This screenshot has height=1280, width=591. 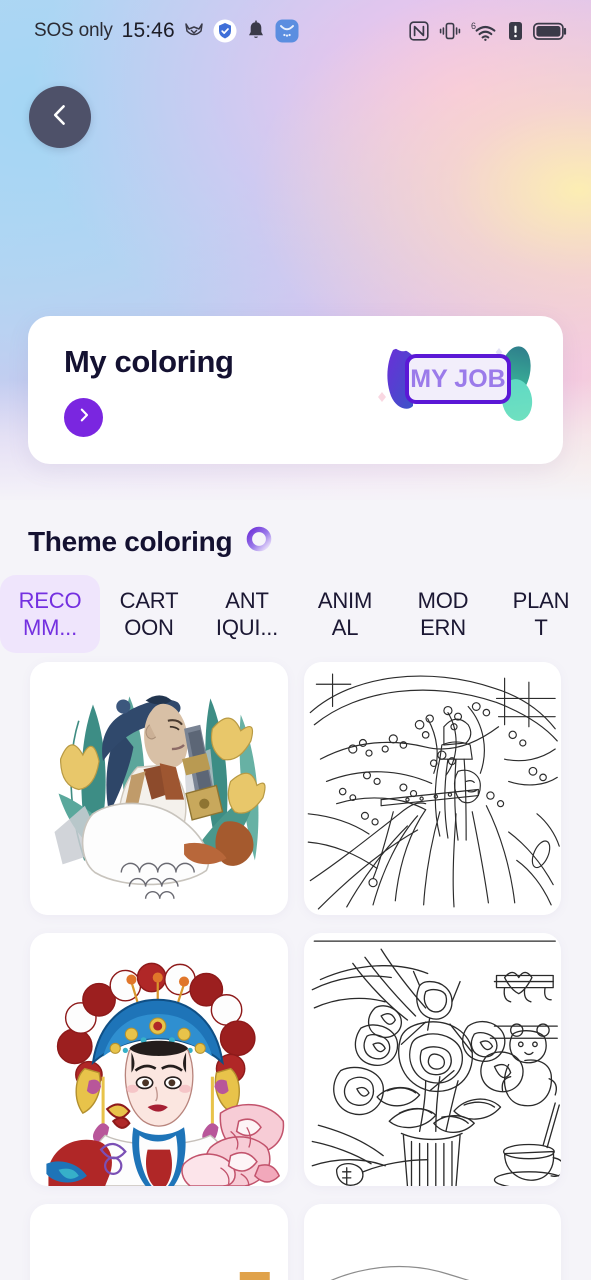 I want to click on status-bar-right: 6, so click(x=488, y=31).